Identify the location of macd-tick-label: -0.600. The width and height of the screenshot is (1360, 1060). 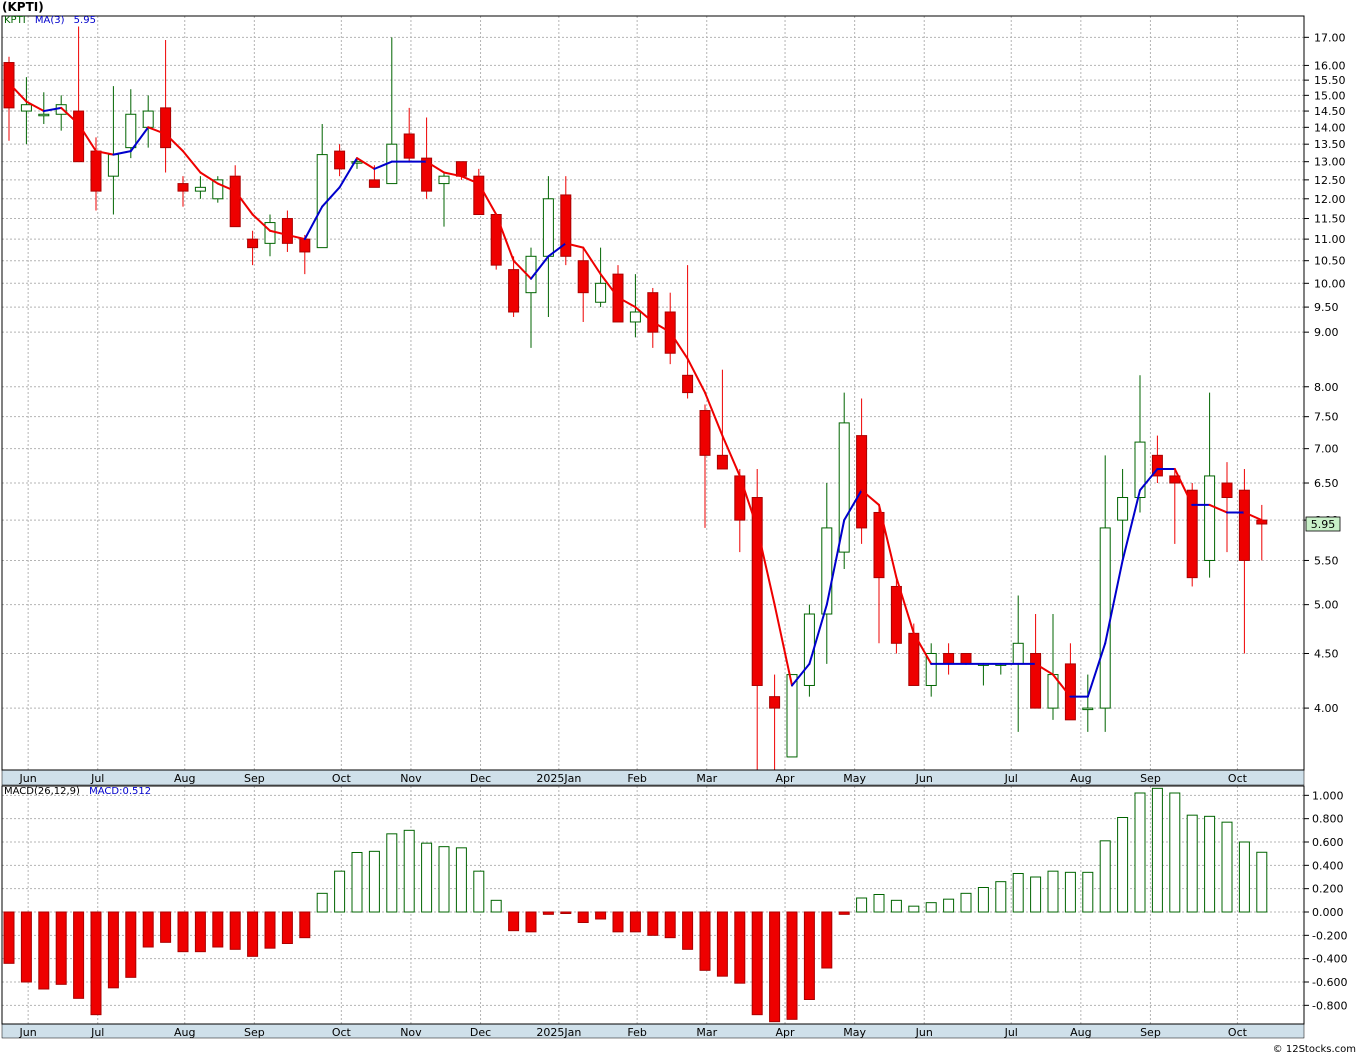
(1329, 982).